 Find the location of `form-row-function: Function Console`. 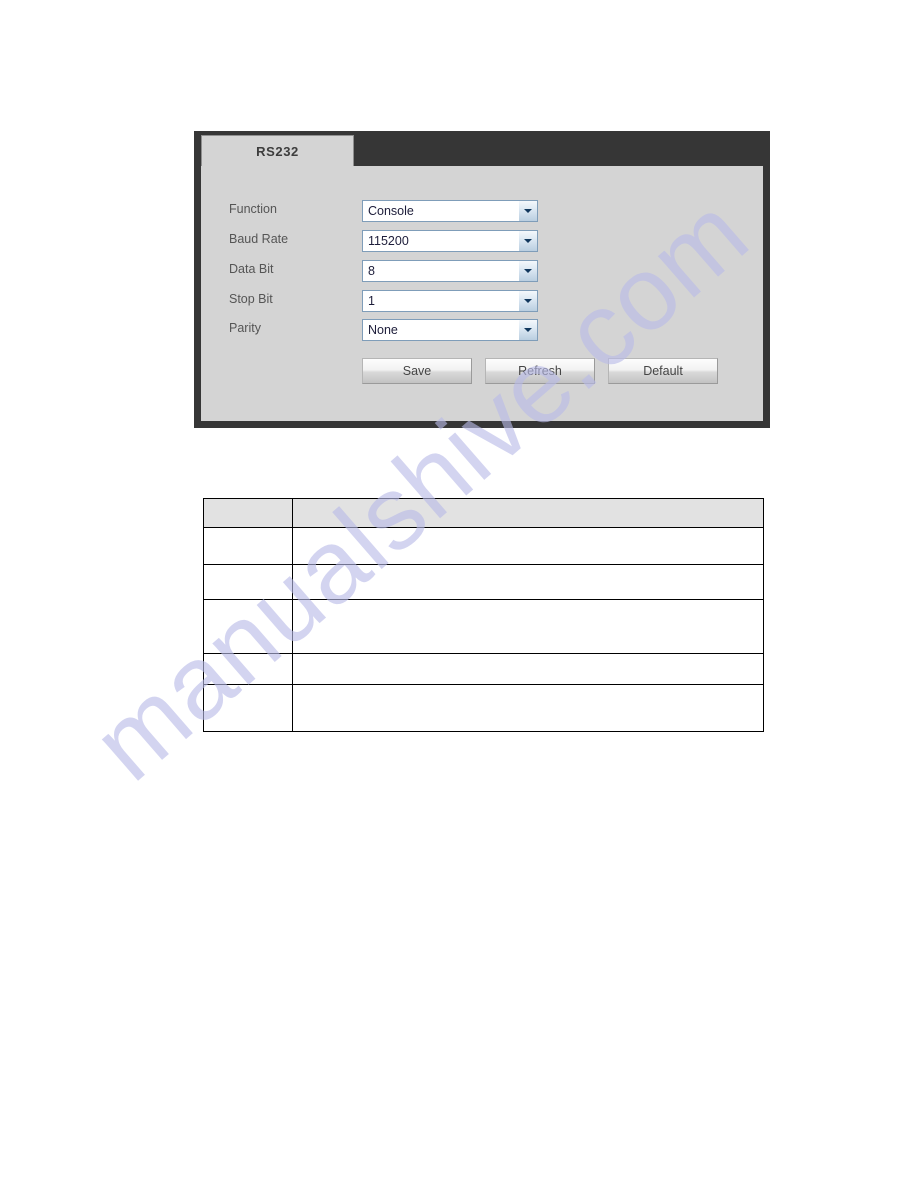

form-row-function: Function Console is located at coordinates (482, 211).